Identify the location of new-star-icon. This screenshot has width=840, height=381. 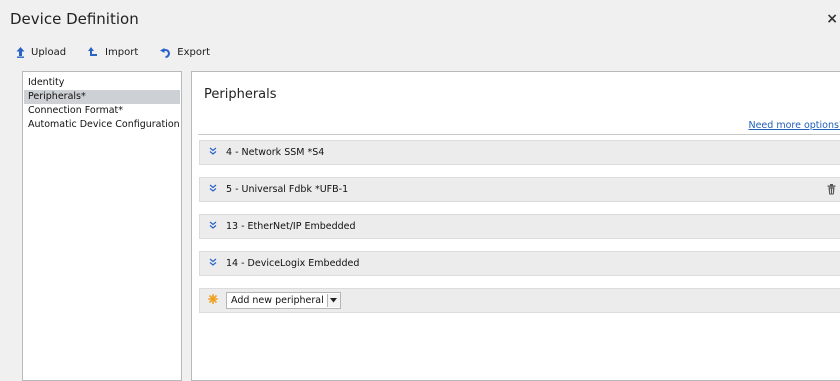
(213, 300).